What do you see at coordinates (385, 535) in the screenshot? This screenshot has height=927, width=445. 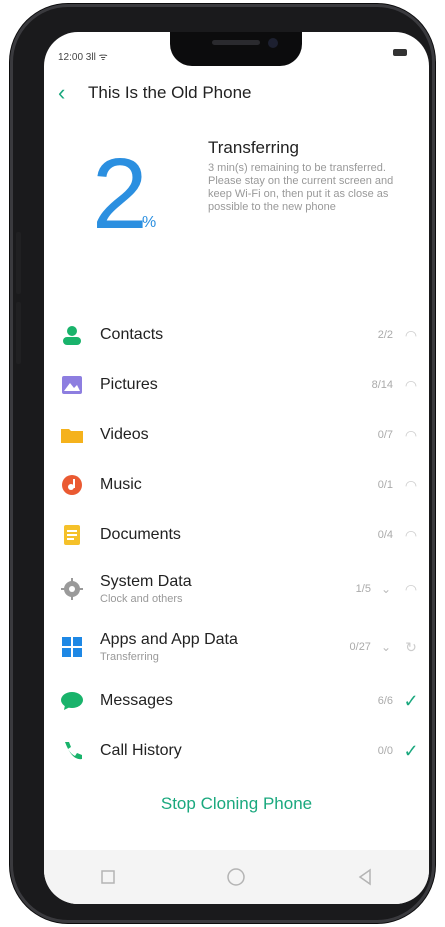 I see `item-count: 0/4` at bounding box center [385, 535].